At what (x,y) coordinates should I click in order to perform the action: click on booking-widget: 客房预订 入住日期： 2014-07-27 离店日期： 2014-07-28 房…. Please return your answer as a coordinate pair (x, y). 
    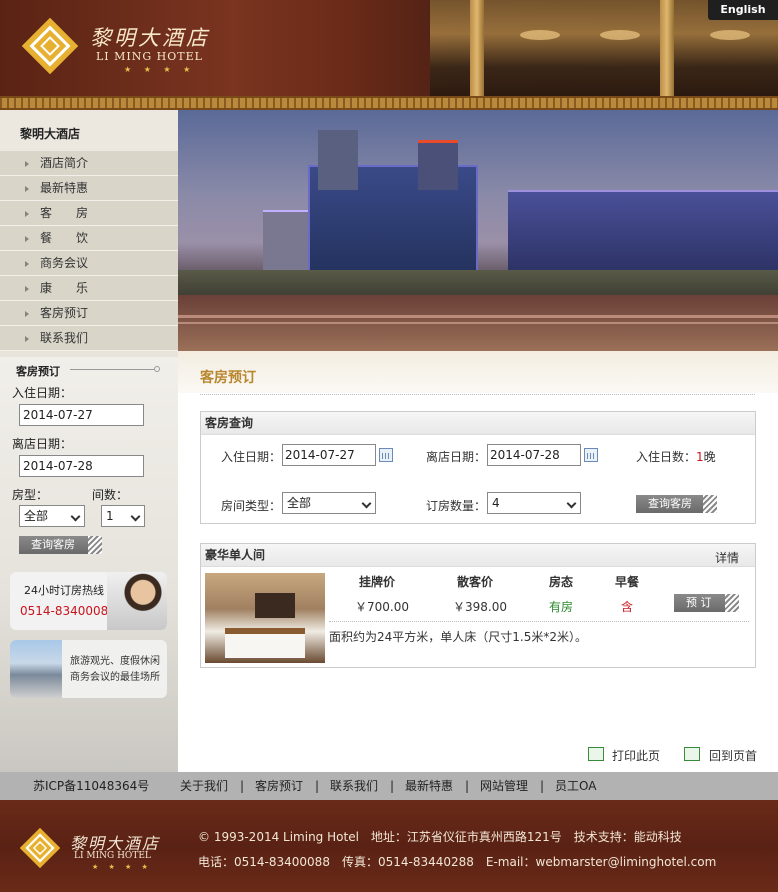
    Looking at the image, I should click on (89, 564).